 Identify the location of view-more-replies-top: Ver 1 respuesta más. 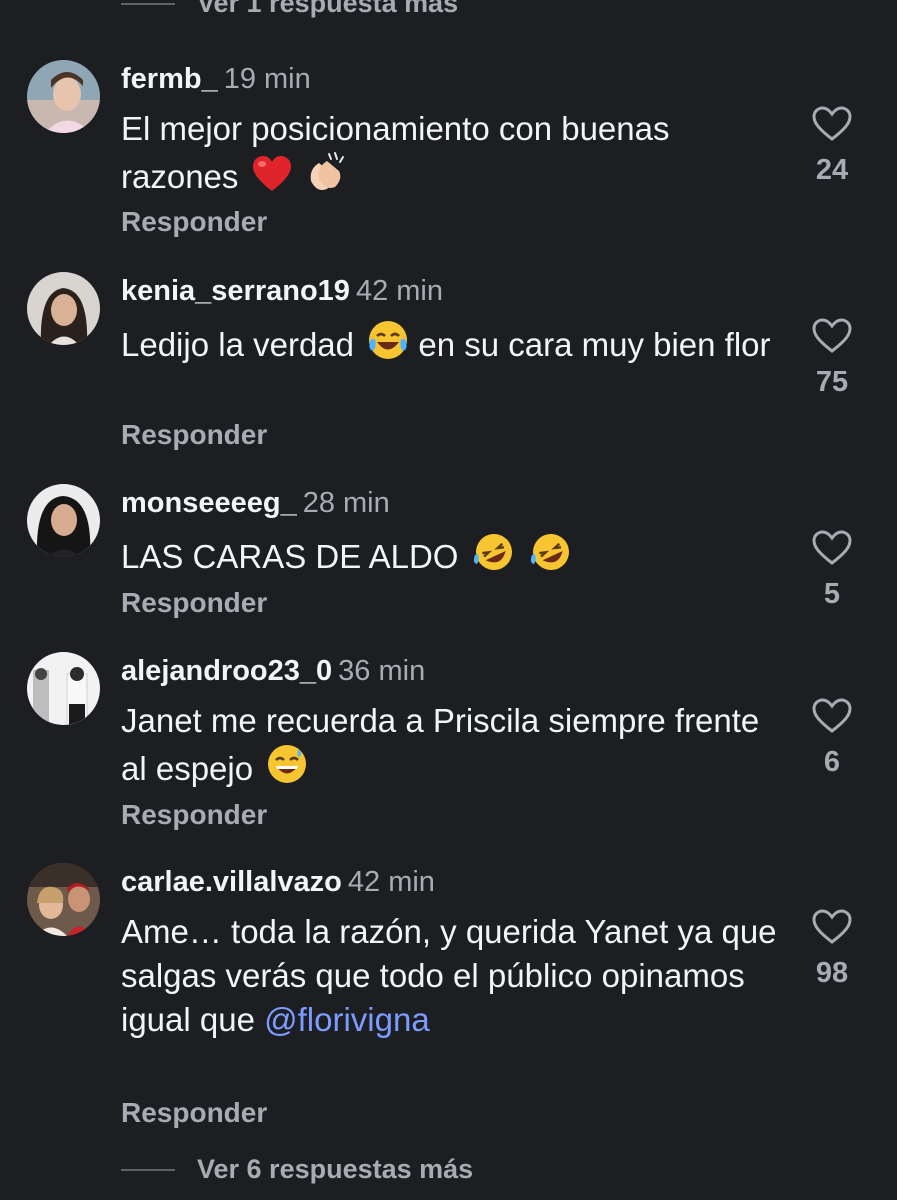
(289, 9).